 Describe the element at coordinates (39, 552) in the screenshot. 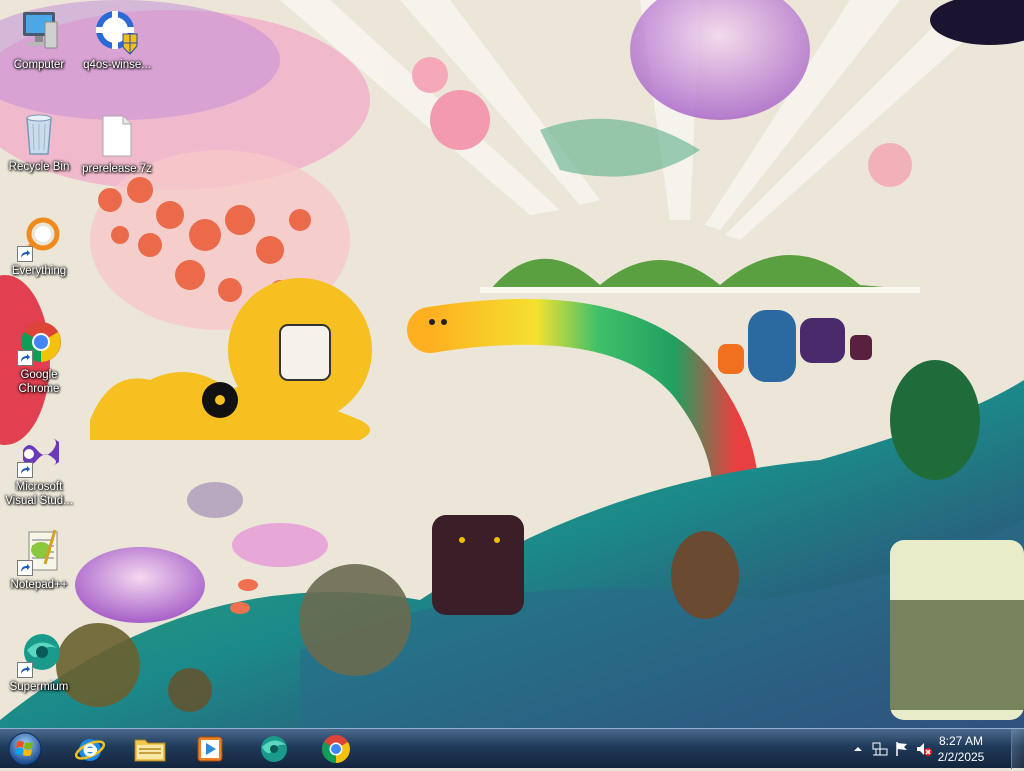

I see `notepad-plus-plus-icon` at that location.